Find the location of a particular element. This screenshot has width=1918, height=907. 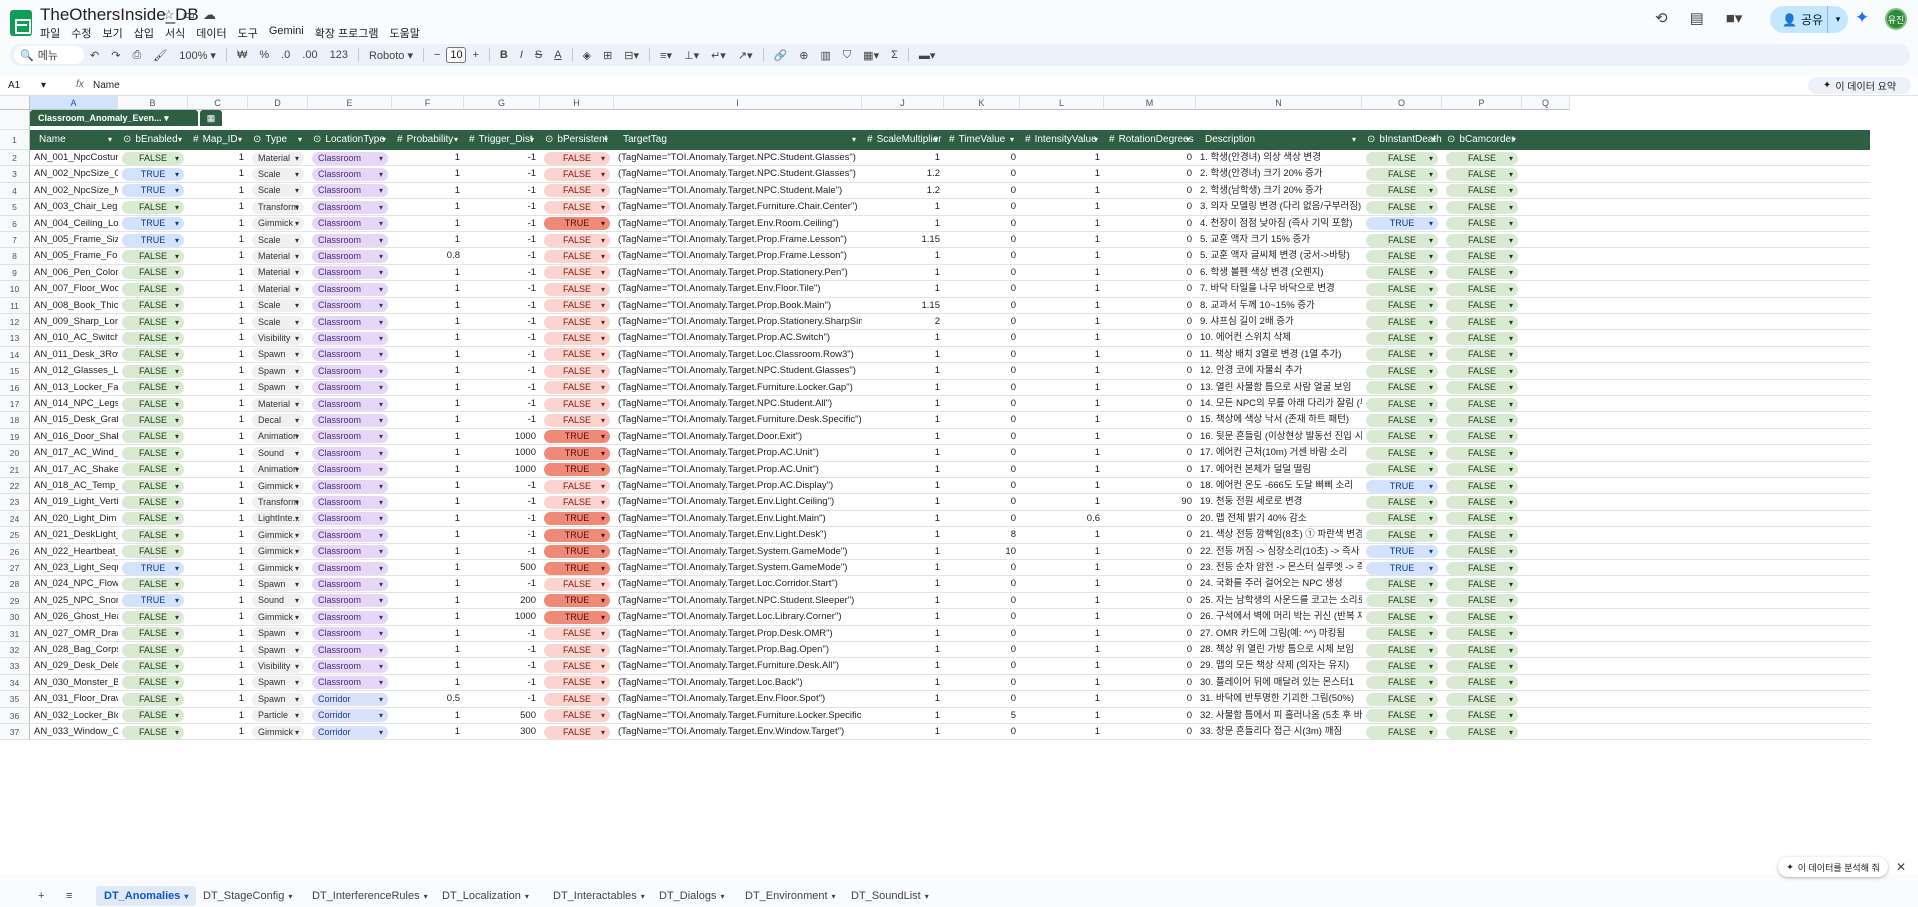

menu-item-5: 데이터 is located at coordinates (211, 33).